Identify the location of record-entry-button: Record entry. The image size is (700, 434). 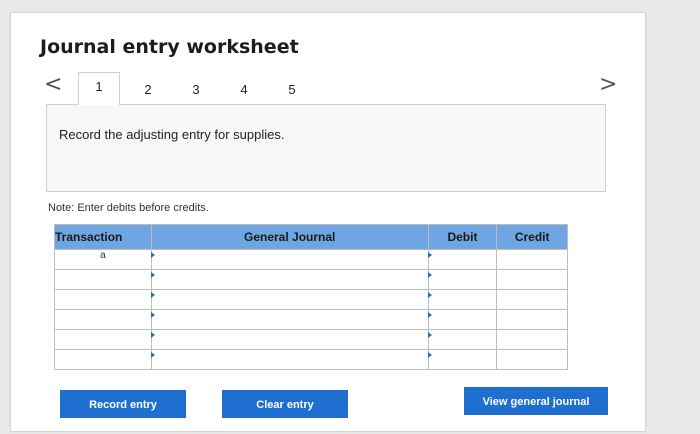
(123, 404).